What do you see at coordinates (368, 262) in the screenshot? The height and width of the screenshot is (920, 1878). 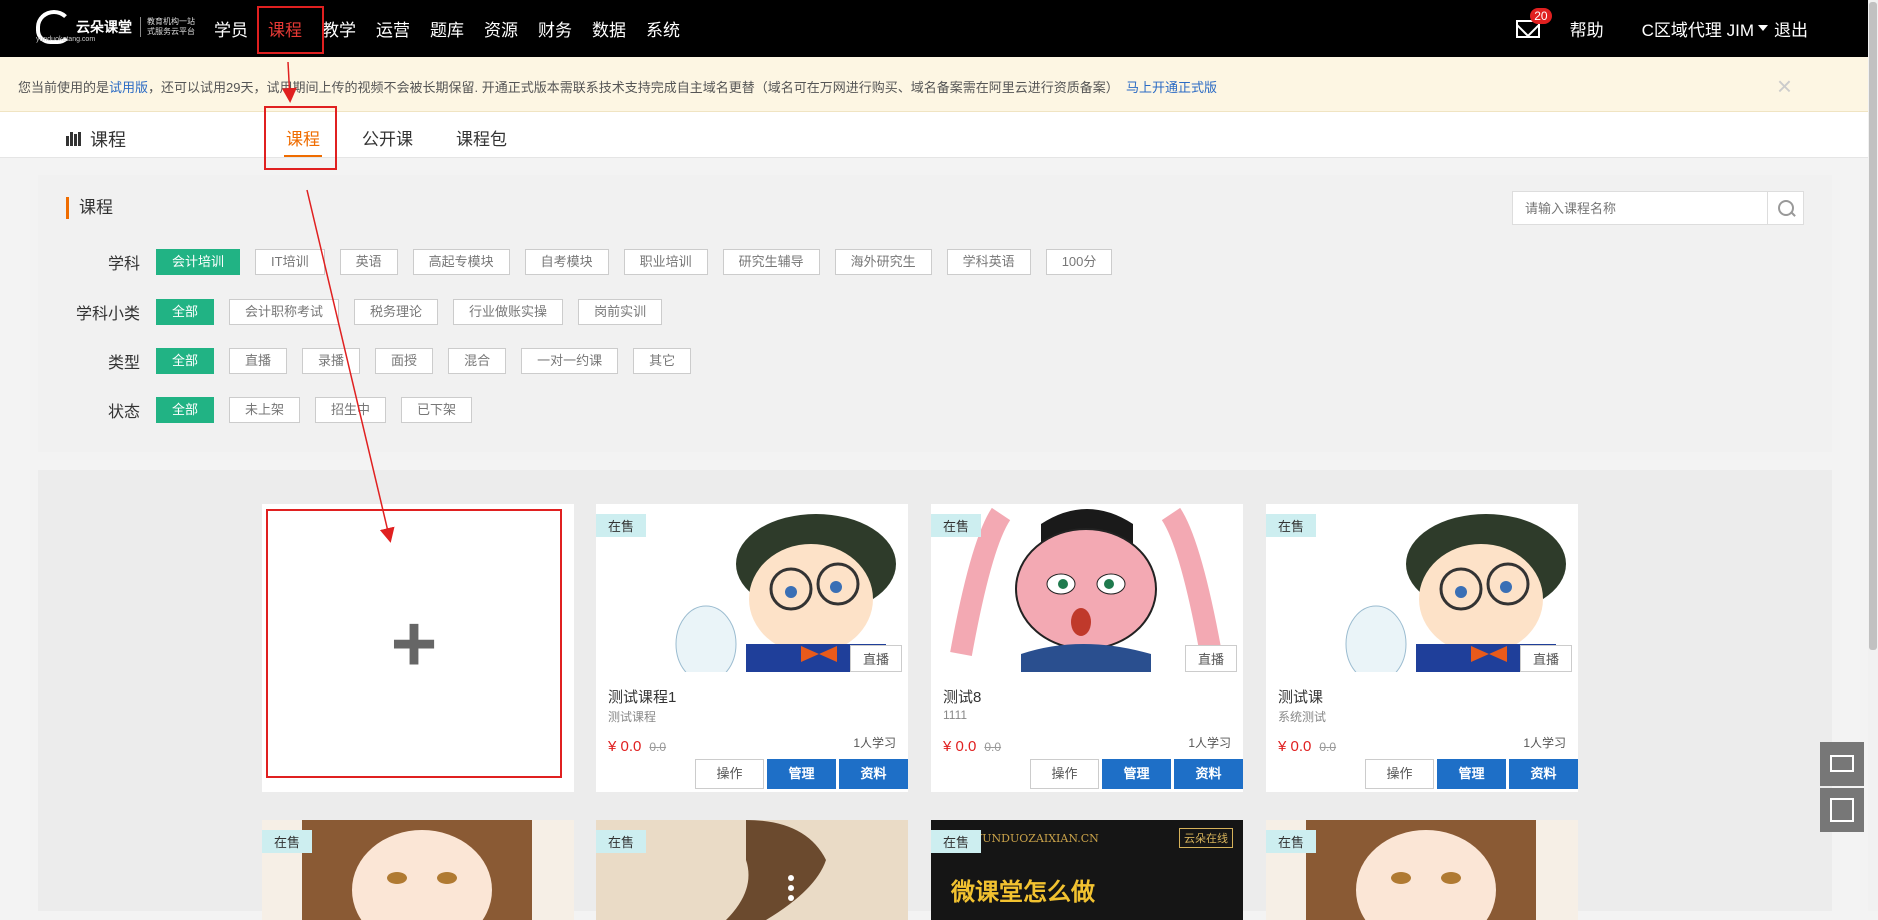 I see `filter-chip: 英语` at bounding box center [368, 262].